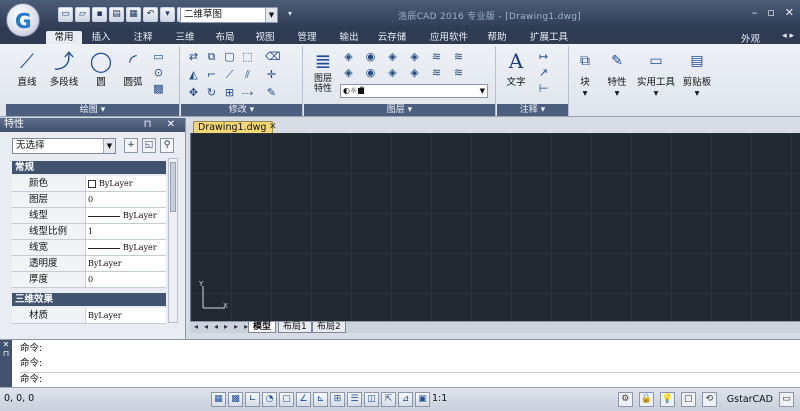 Image resolution: width=800 pixels, height=411 pixels. What do you see at coordinates (449, 37) in the screenshot?
I see `tab-apps: 应用软件` at bounding box center [449, 37].